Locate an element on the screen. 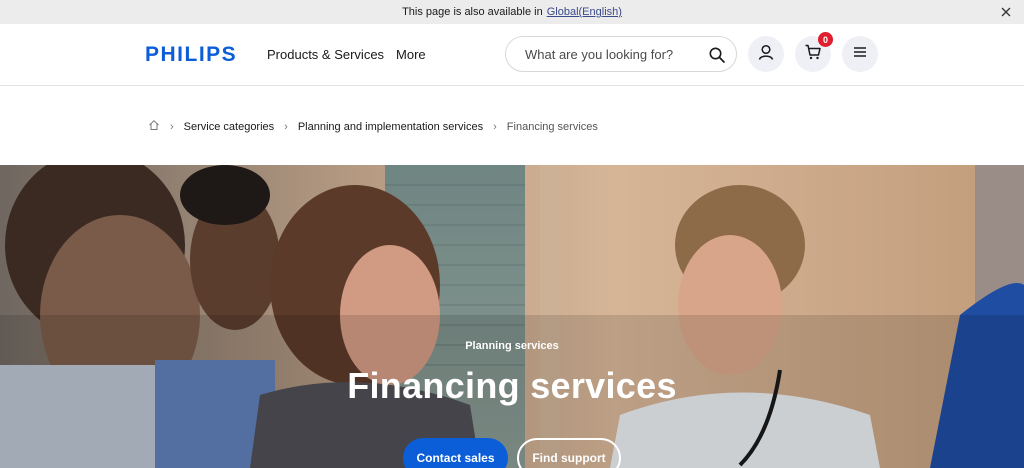  search-input is located at coordinates (610, 54).